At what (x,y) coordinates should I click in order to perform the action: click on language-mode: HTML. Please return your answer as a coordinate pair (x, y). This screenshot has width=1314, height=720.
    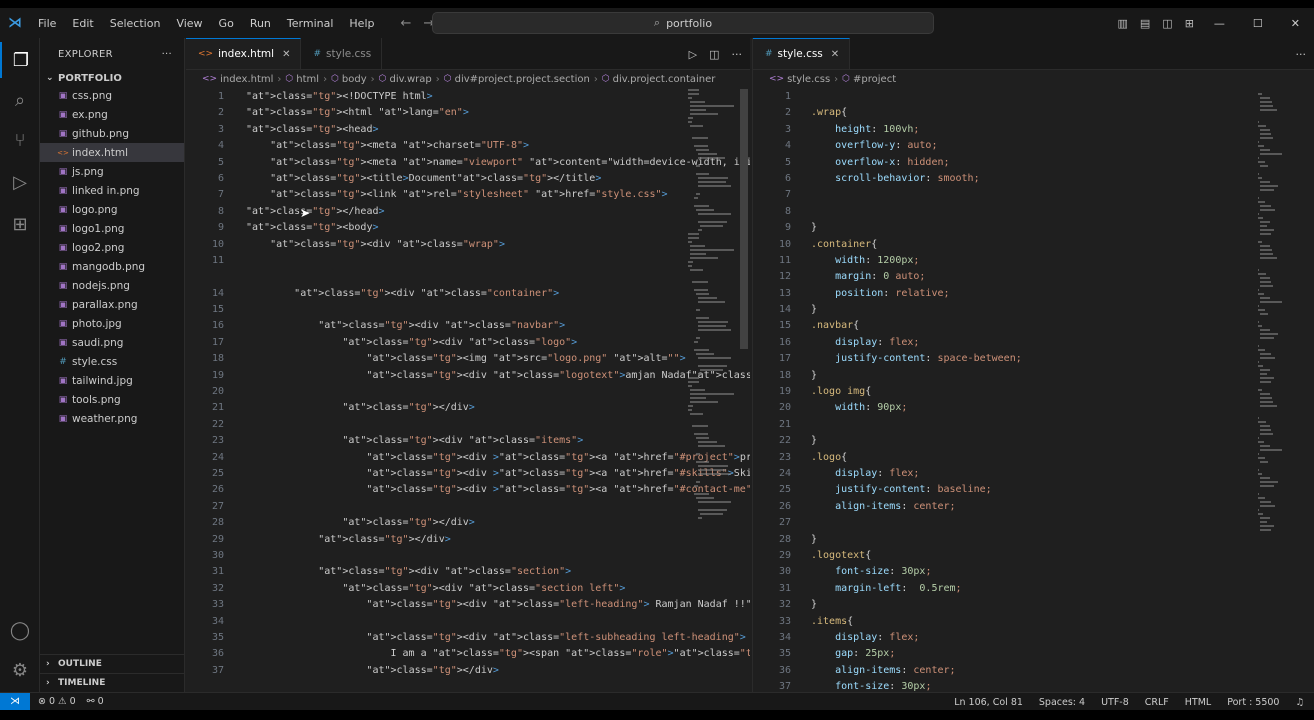
    Looking at the image, I should click on (1198, 702).